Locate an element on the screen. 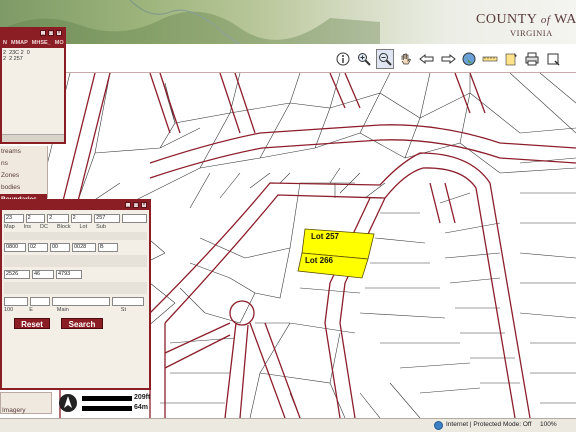  select-icon is located at coordinates (511, 59).